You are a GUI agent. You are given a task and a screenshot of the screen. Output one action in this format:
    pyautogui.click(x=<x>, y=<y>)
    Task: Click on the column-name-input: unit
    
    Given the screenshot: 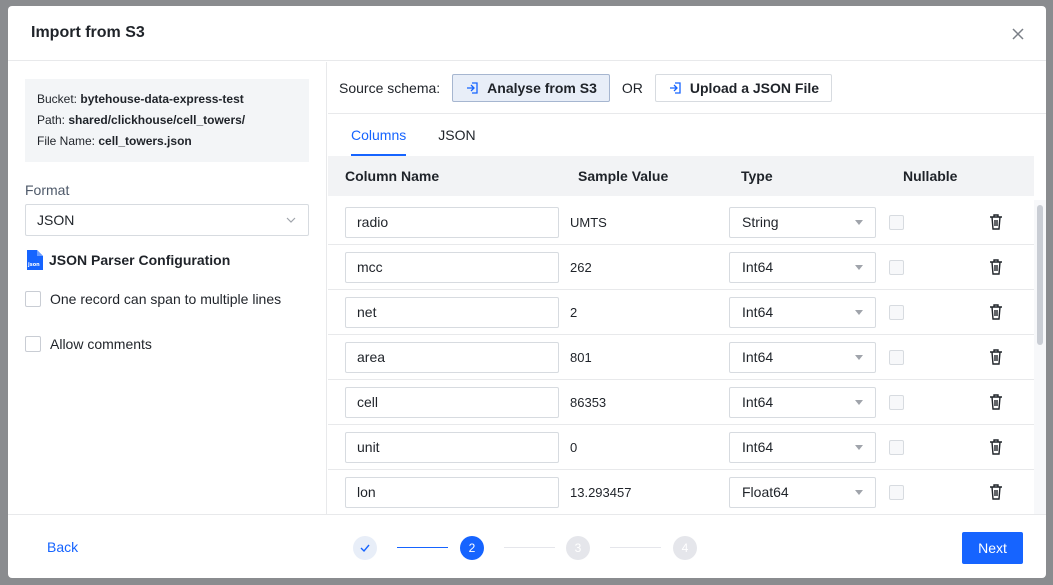 What is the action you would take?
    pyautogui.click(x=452, y=447)
    